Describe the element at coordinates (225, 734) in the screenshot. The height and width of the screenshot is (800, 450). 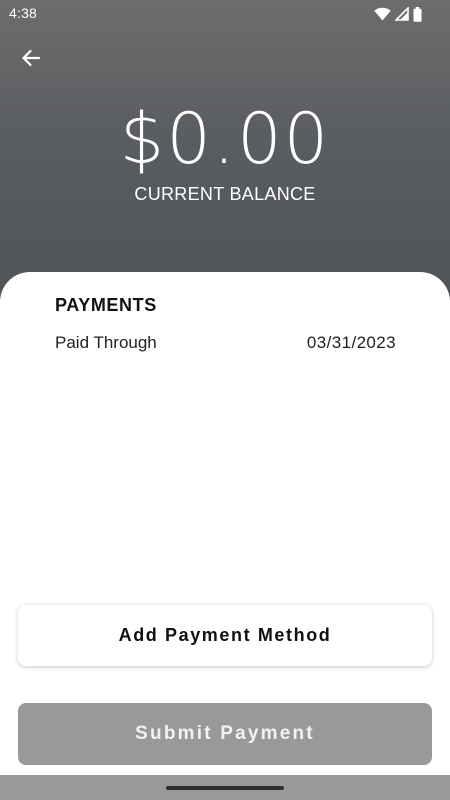
I see `submit-payment-button: Submit Payment` at that location.